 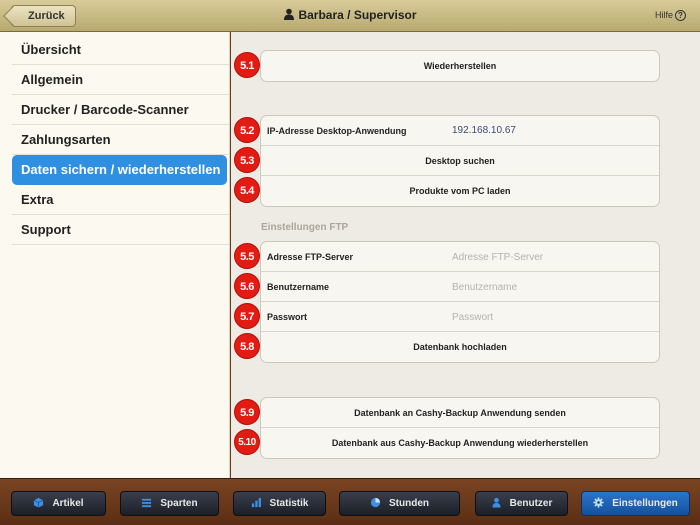 What do you see at coordinates (298, 287) in the screenshot?
I see `username-label: Benutzername` at bounding box center [298, 287].